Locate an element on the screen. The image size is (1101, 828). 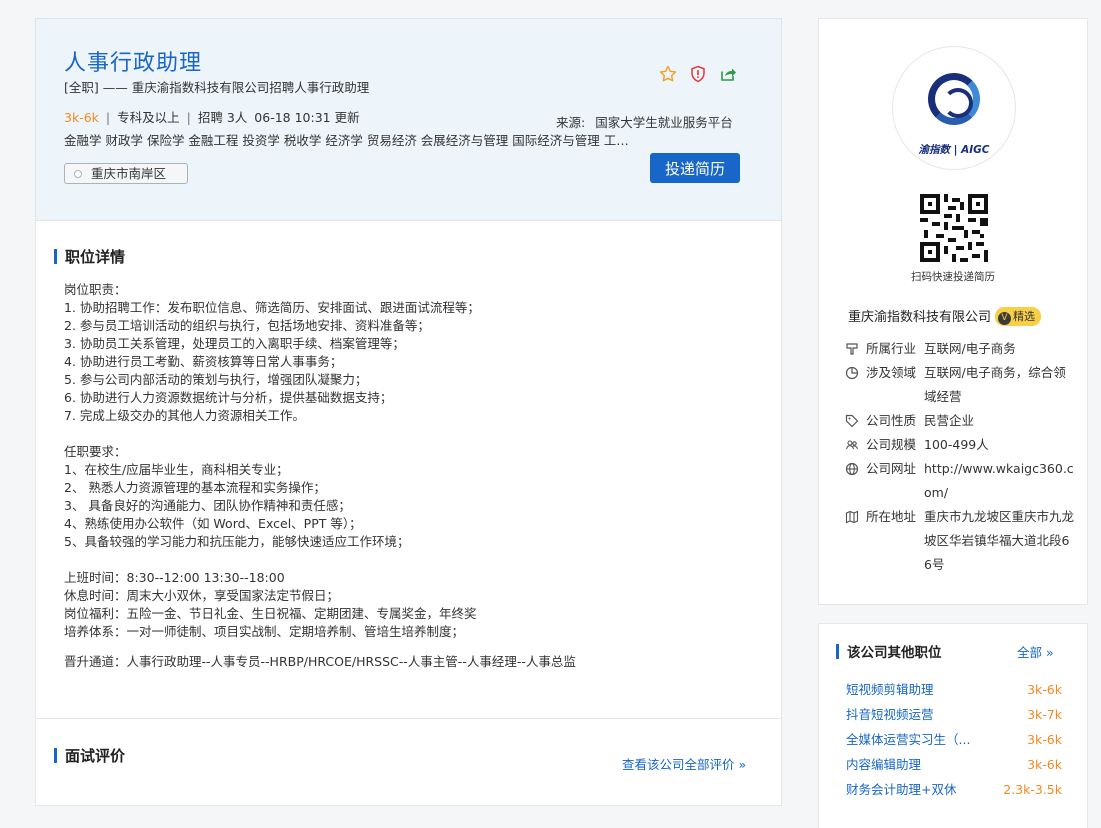
all-jobs-link: 全部 » is located at coordinates (1035, 651).